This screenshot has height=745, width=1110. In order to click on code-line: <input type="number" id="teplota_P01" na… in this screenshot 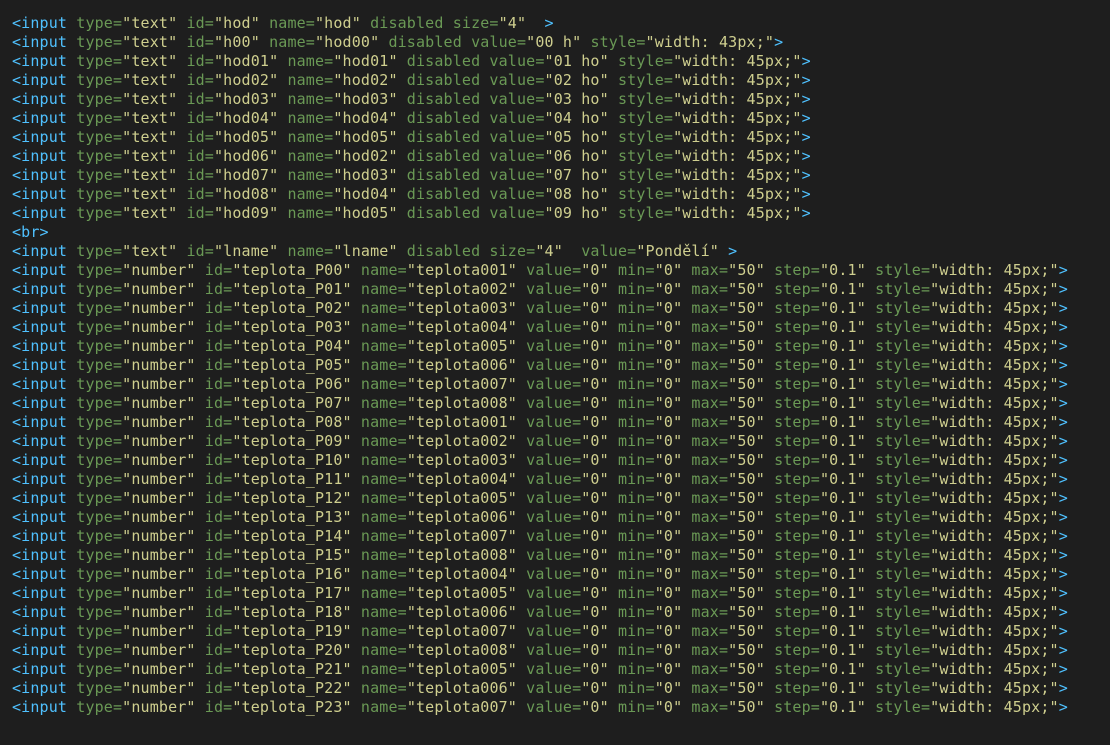, I will do `click(555, 289)`.